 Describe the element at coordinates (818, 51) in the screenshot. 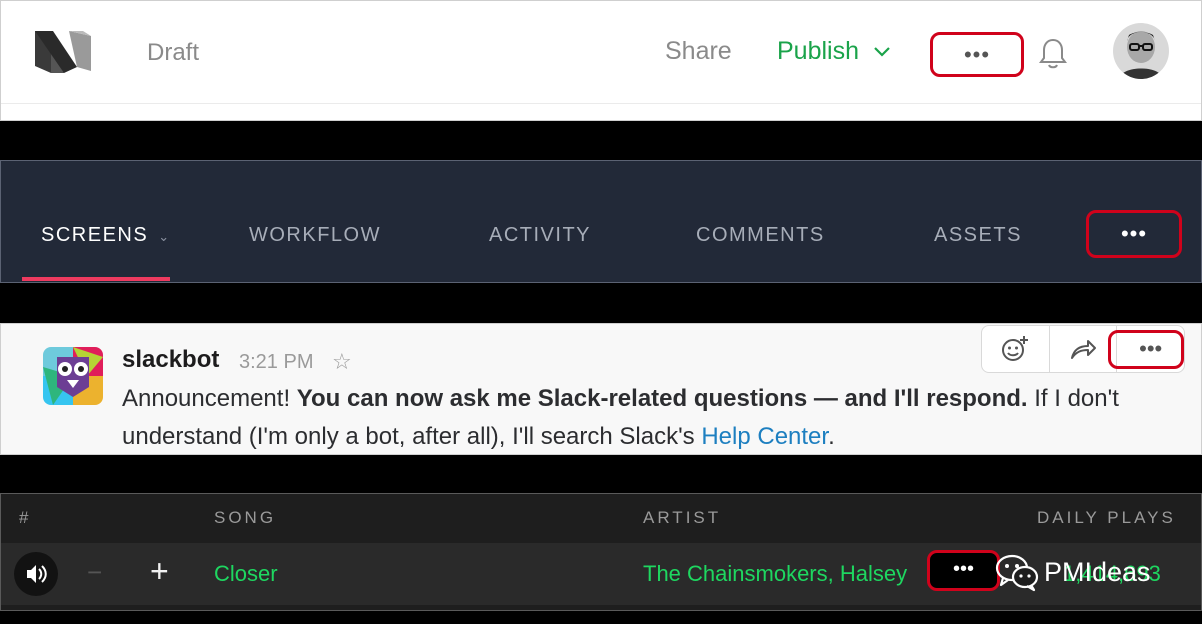

I see `publish-label: Publish` at that location.